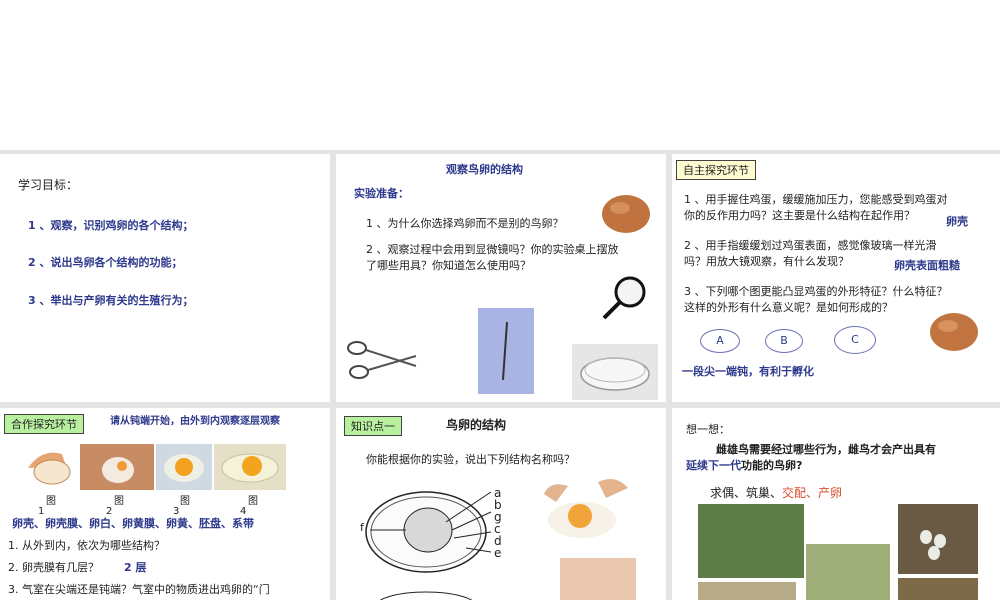  I want to click on egg-white-yolk-image, so click(184, 467).